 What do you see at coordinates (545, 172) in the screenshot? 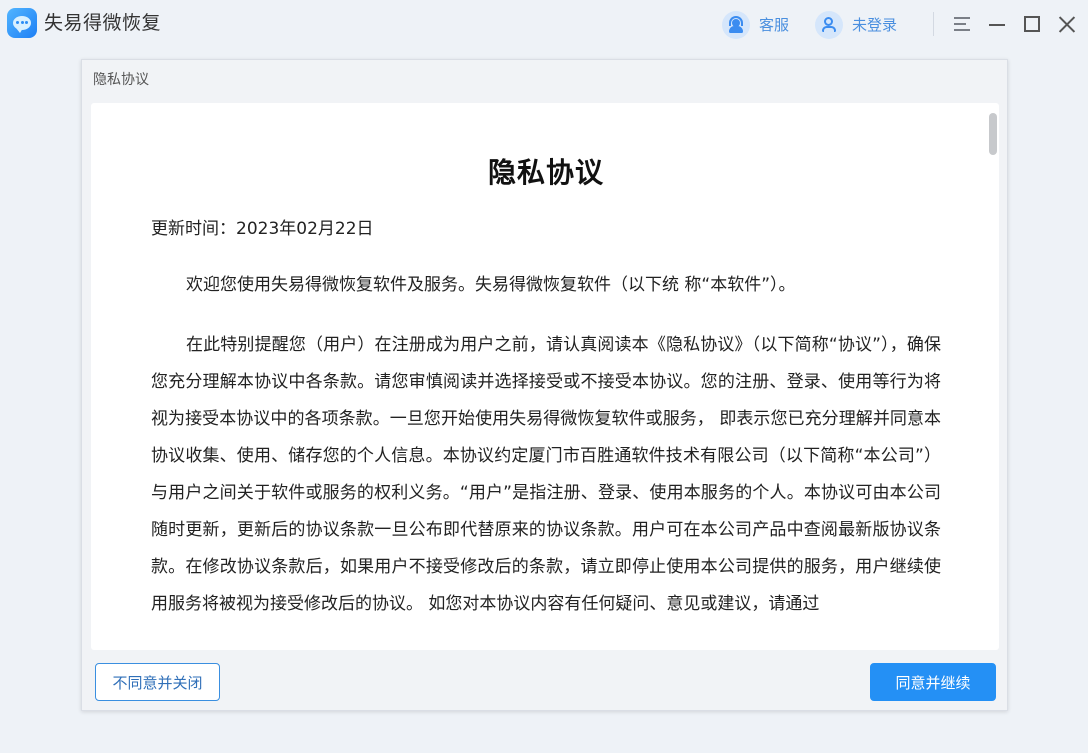
I see `document-heading: 隐私协议` at bounding box center [545, 172].